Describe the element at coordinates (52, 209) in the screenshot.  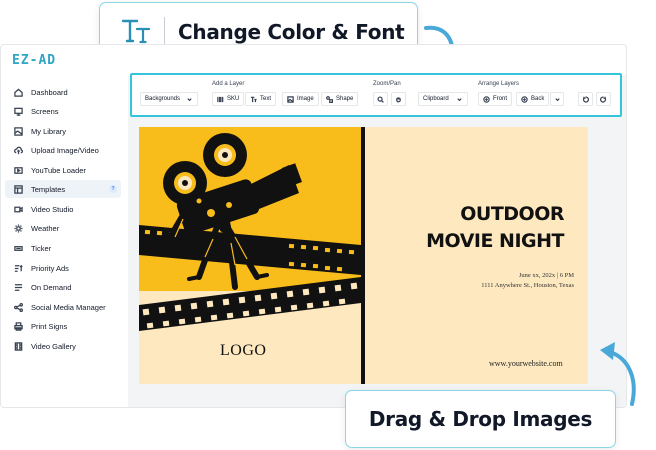
I see `sidebar-item-label: Video Studio` at that location.